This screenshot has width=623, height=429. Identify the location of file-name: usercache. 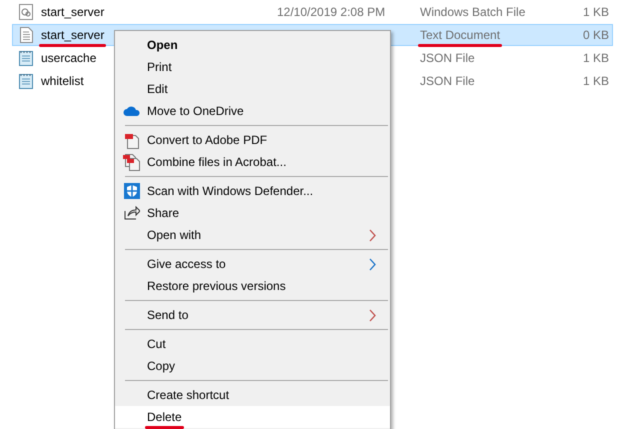
(68, 58).